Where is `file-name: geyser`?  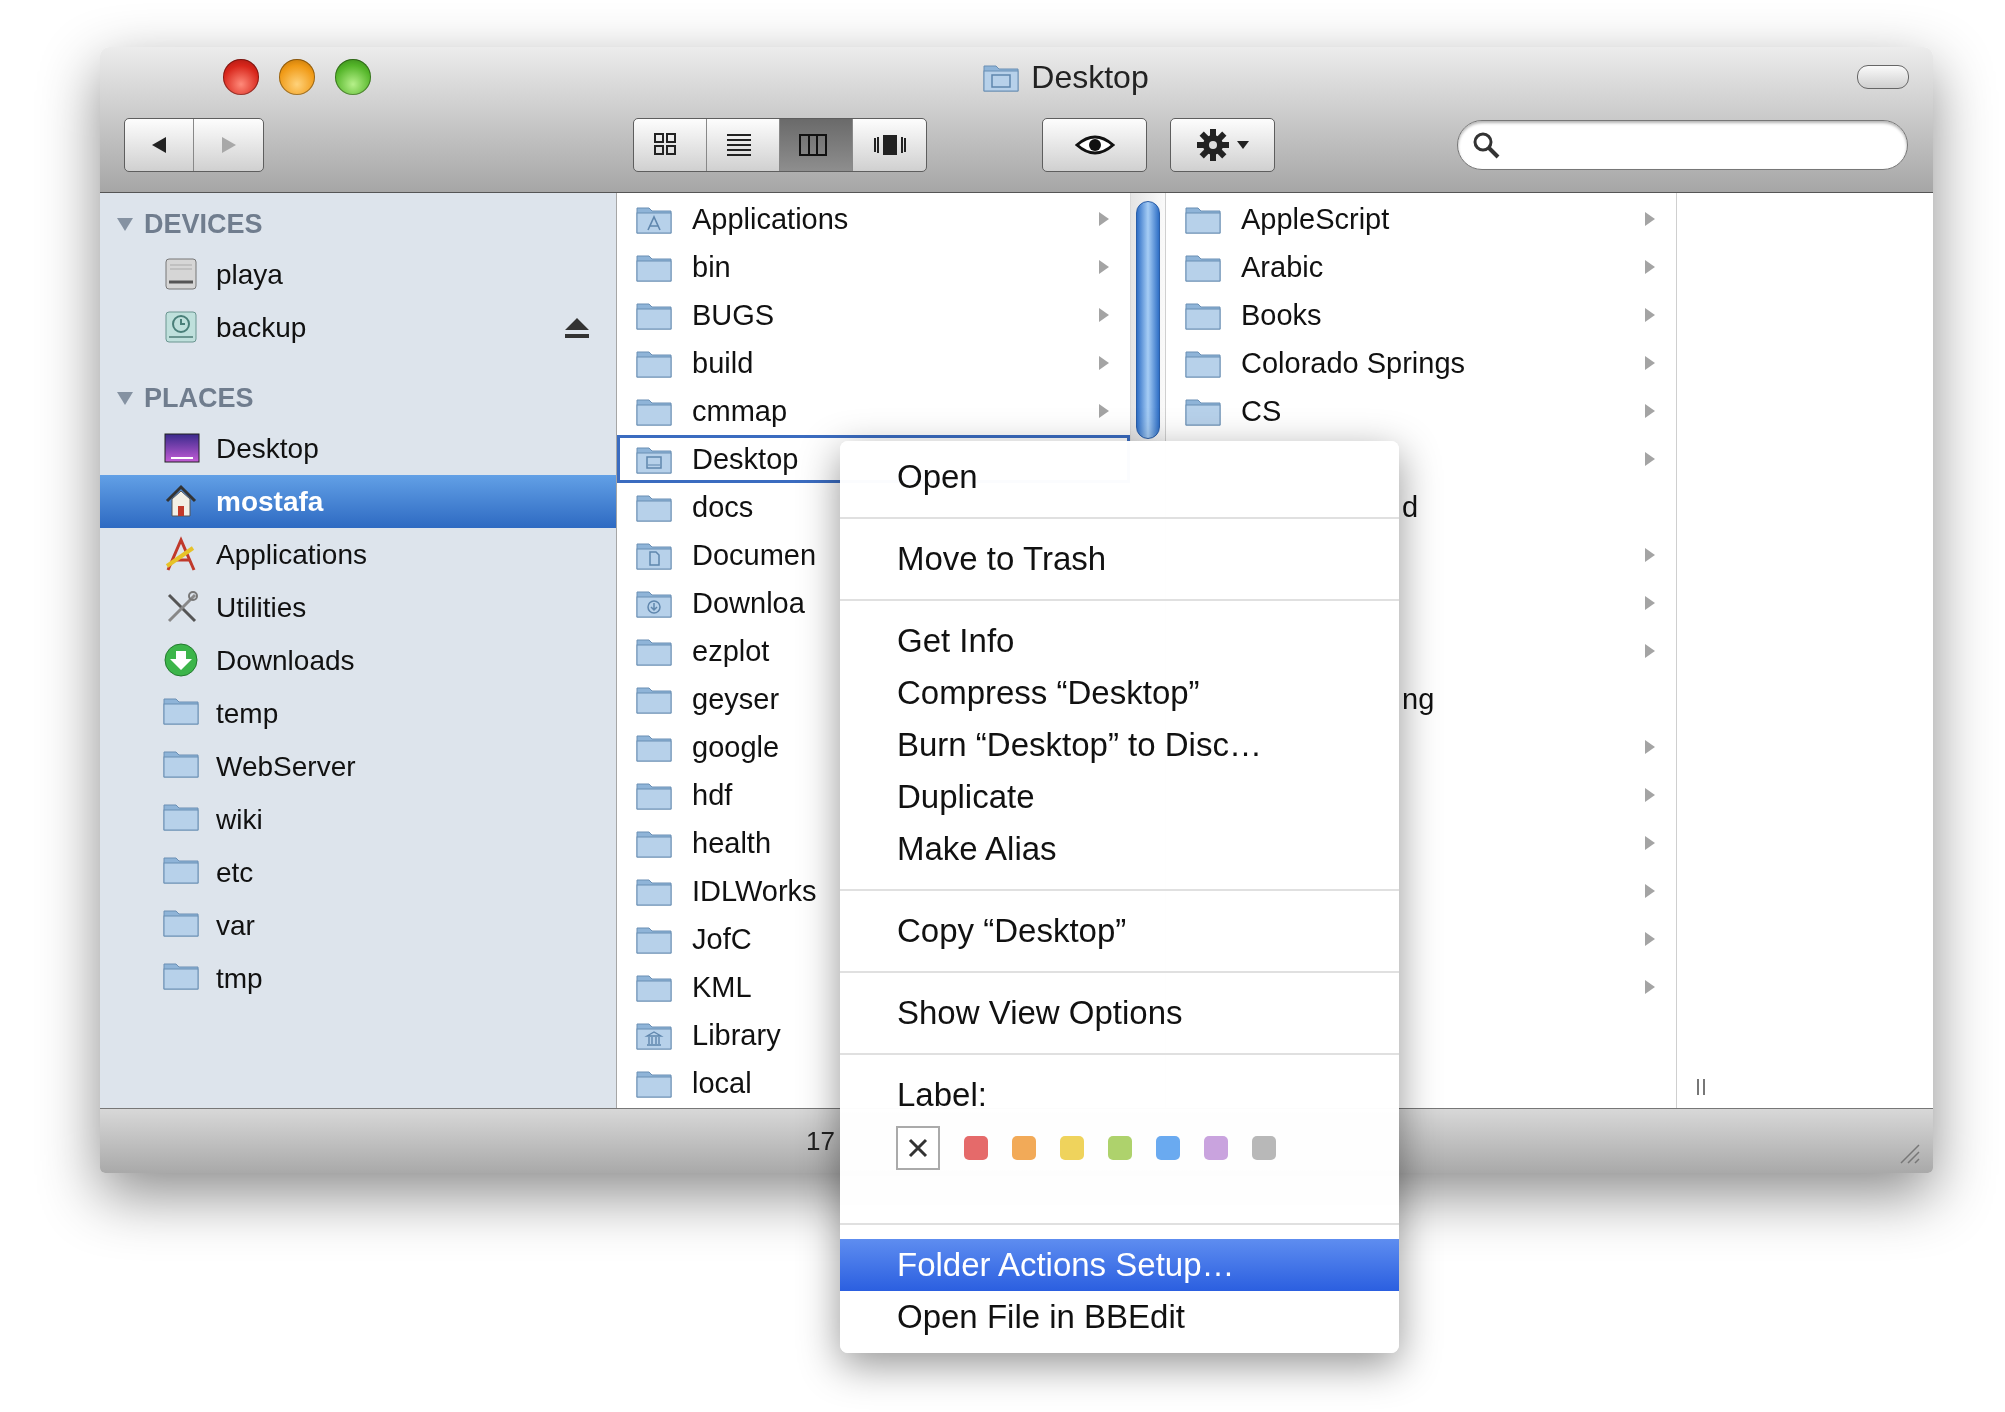
file-name: geyser is located at coordinates (736, 699).